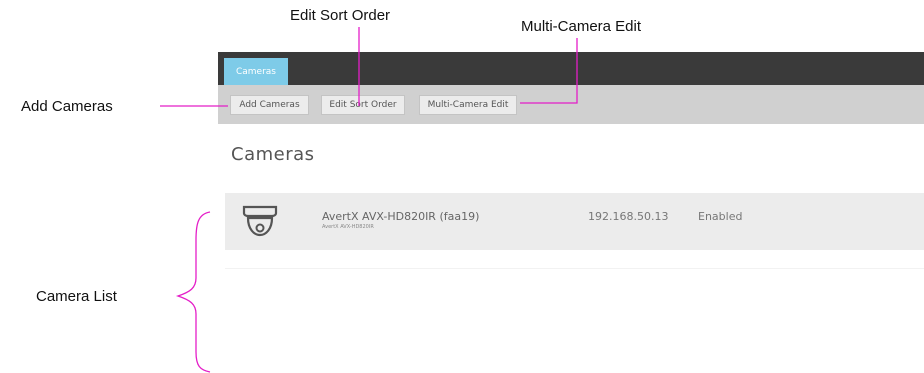 This screenshot has height=373, width=924. I want to click on multi-camera-edit-leader, so click(549, 71).